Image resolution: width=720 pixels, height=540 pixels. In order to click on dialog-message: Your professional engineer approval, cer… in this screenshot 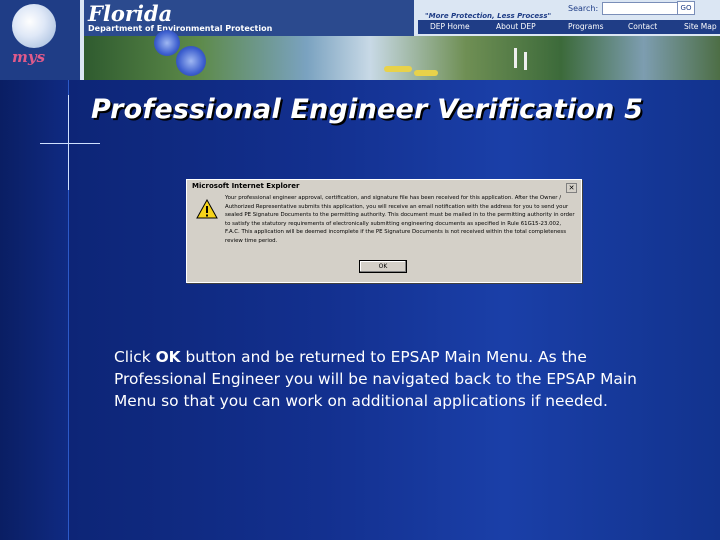, I will do `click(400, 219)`.